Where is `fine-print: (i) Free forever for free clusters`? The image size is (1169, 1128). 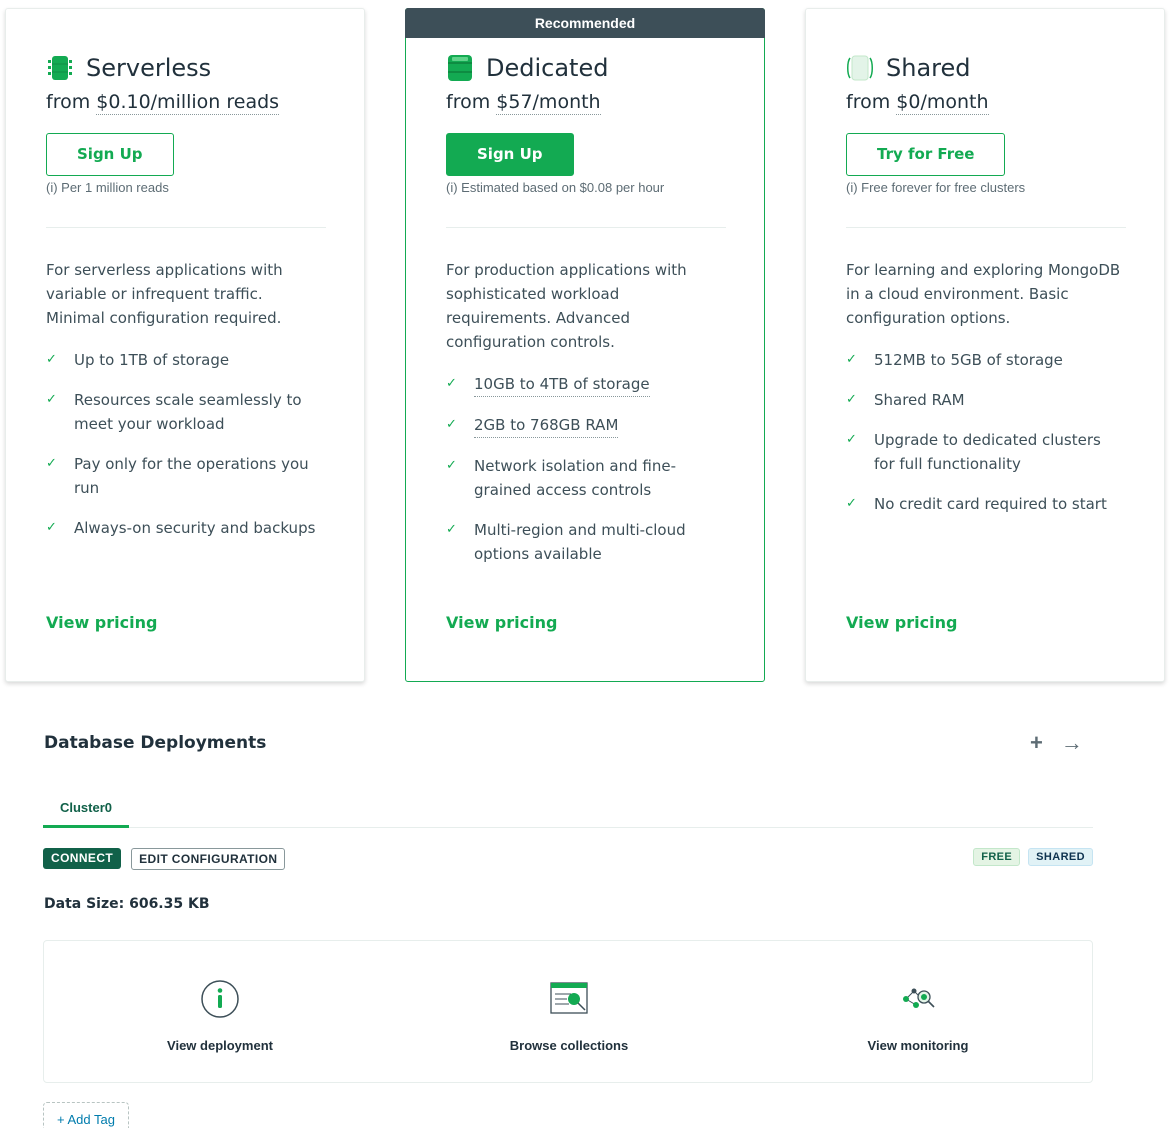
fine-print: (i) Free forever for free clusters is located at coordinates (936, 187).